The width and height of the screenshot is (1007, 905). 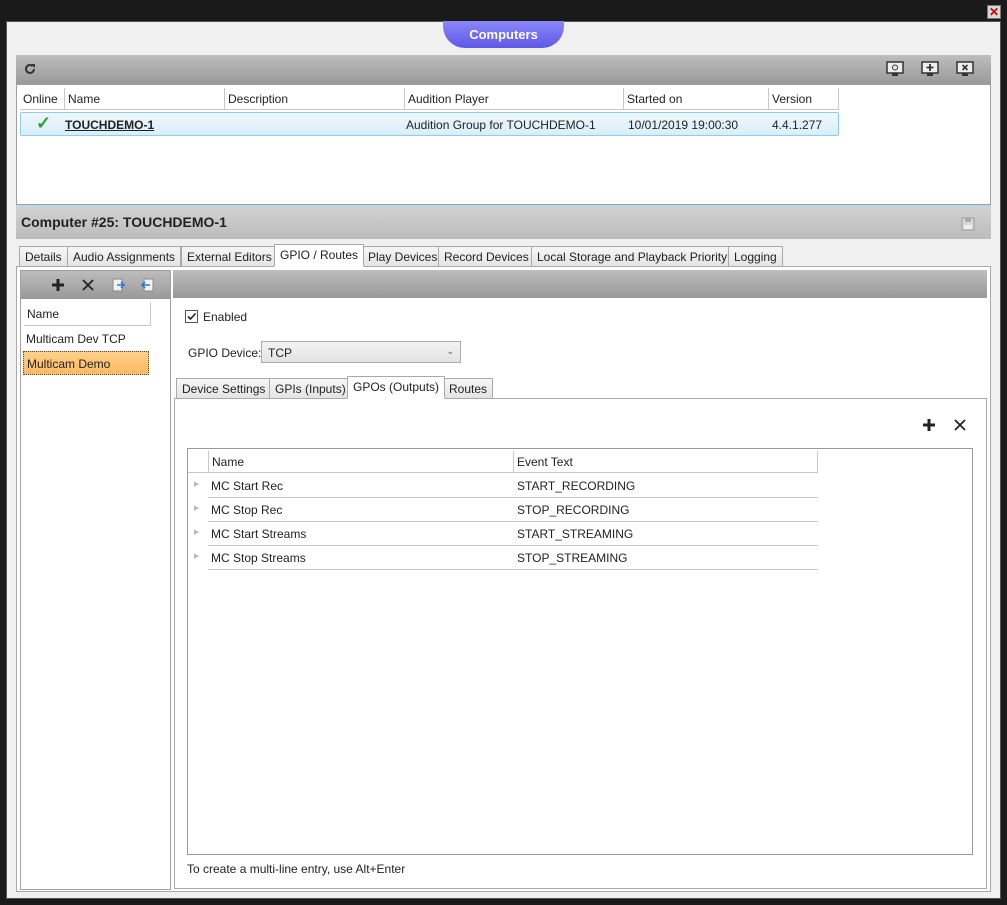 What do you see at coordinates (315, 99) in the screenshot?
I see `column-header-description: Description` at bounding box center [315, 99].